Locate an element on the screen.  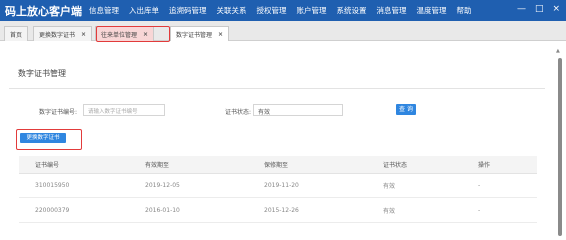
search-button: 查 询 is located at coordinates (406, 109).